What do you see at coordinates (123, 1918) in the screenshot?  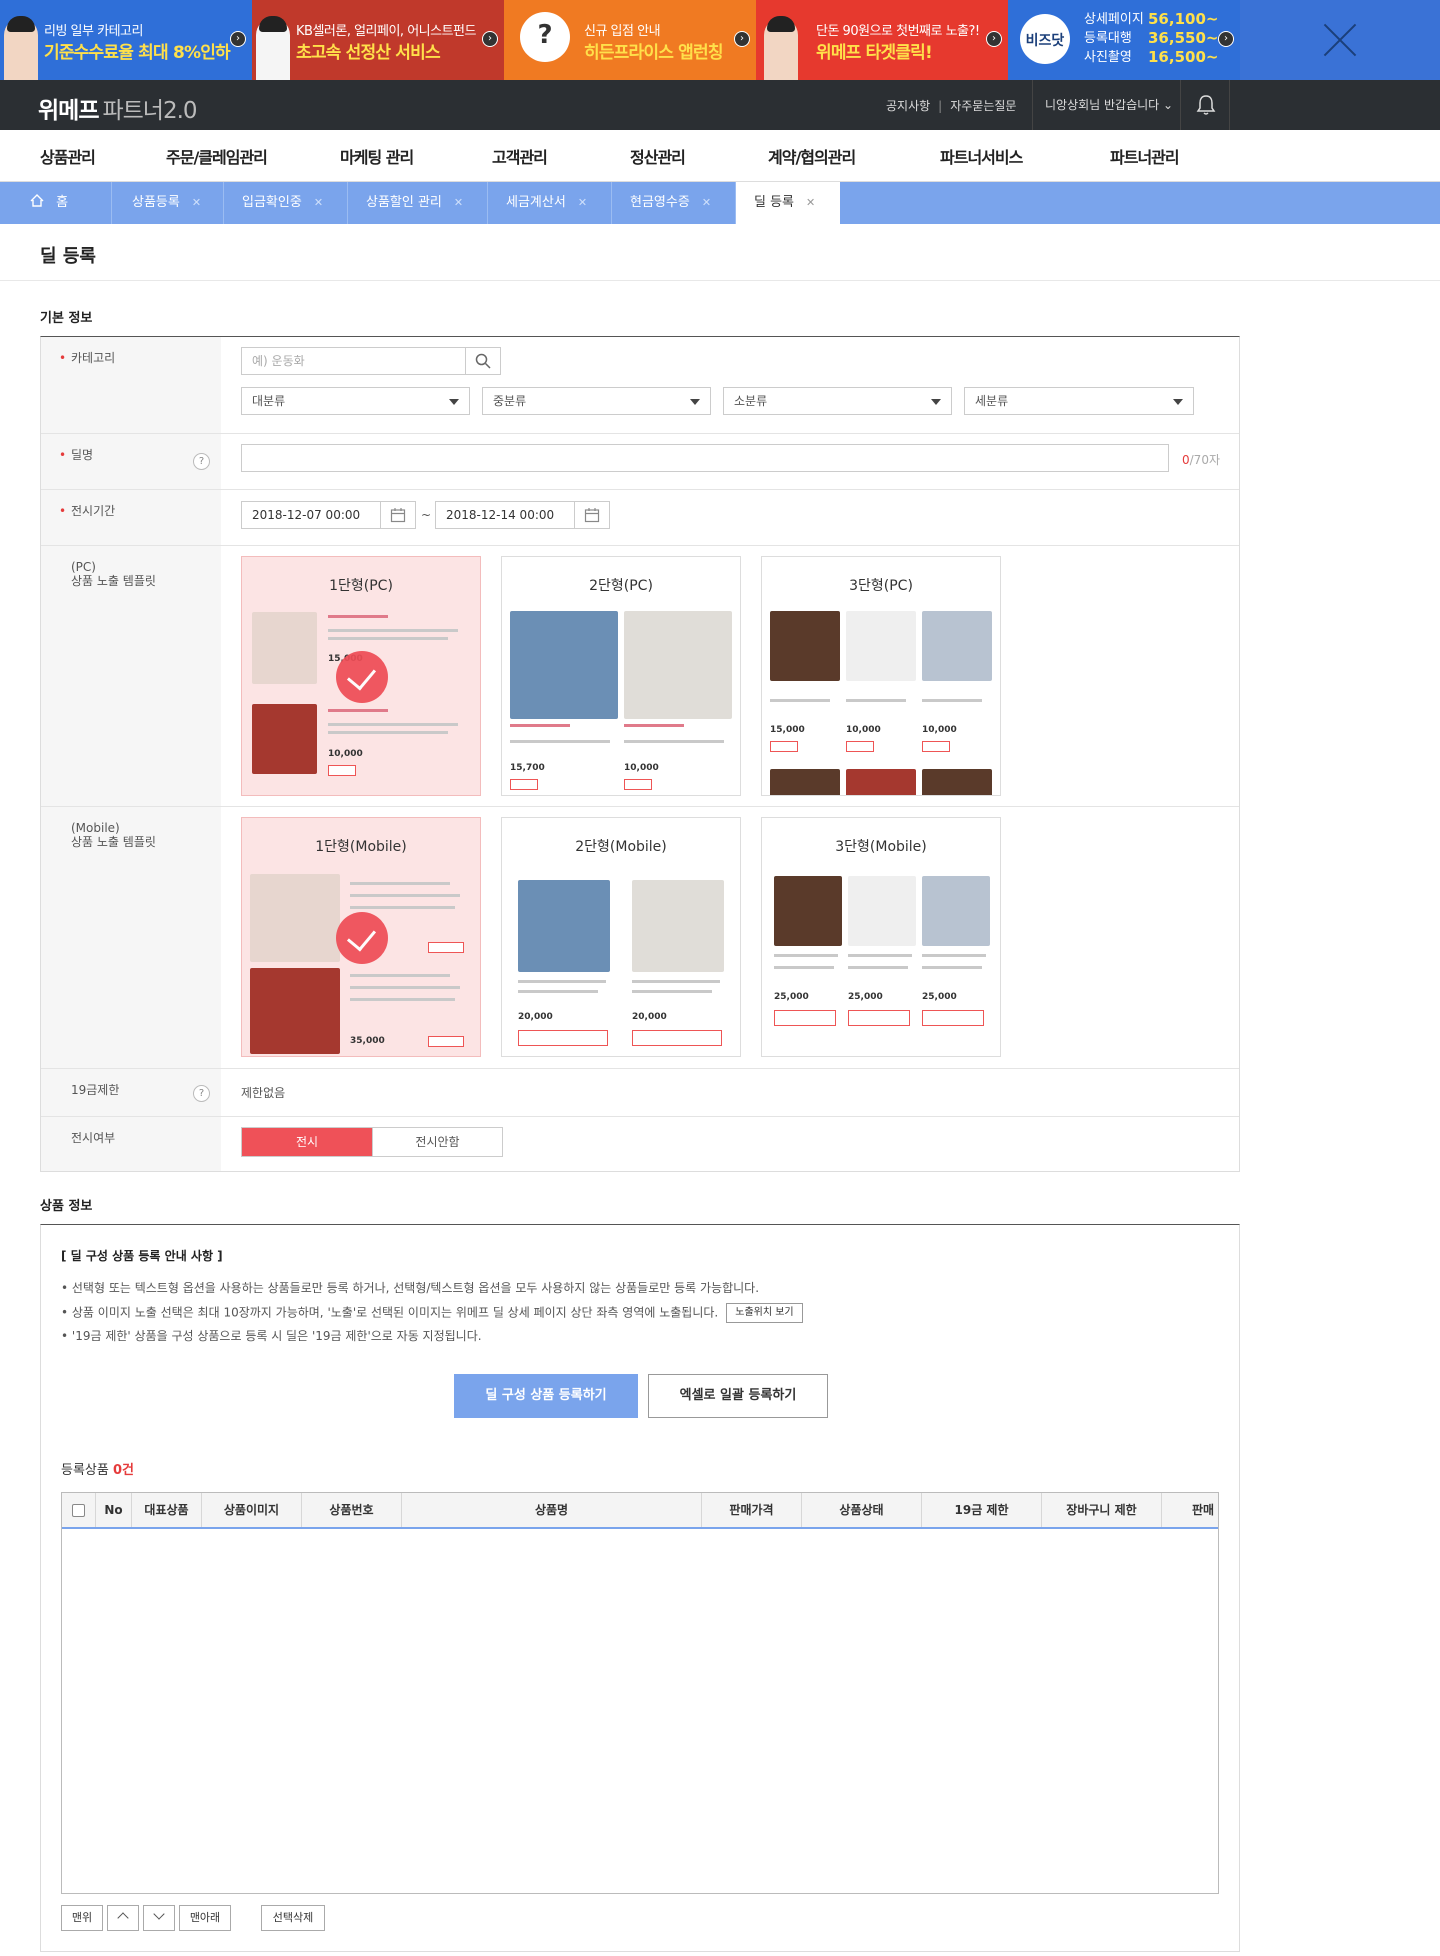 I see `move-up-button` at bounding box center [123, 1918].